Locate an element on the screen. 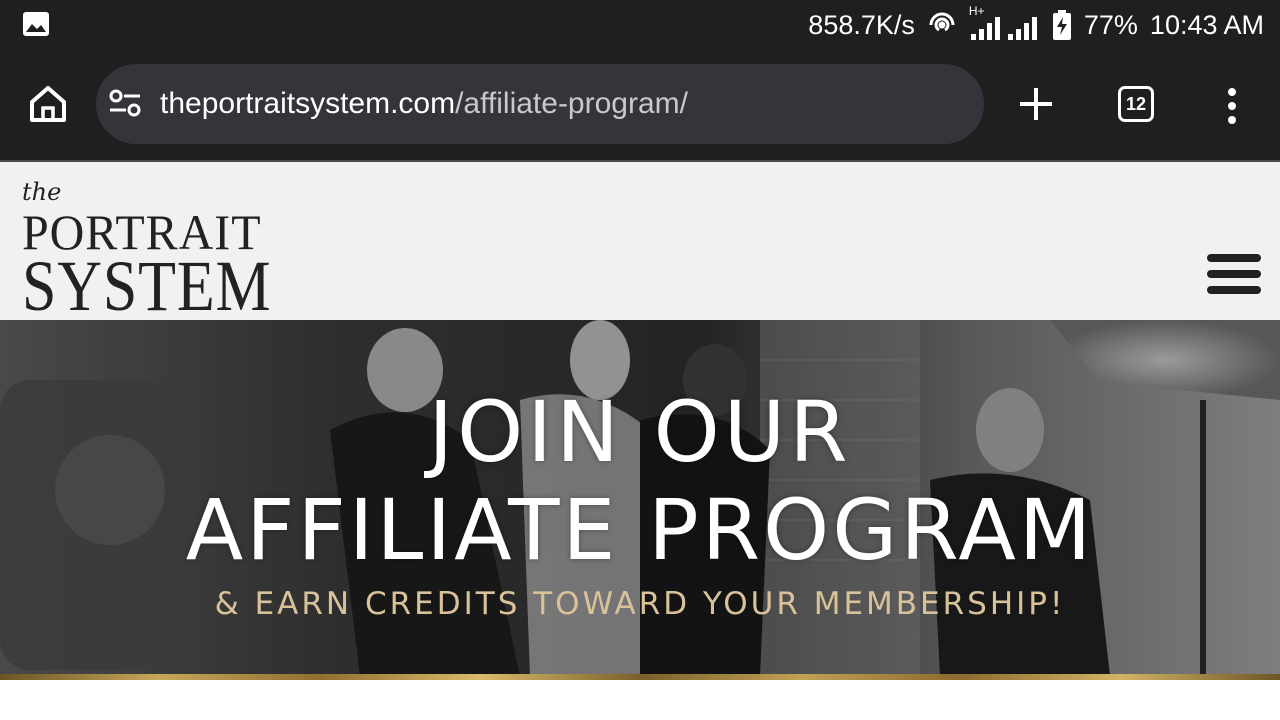 The image size is (1280, 720). signal-icon: H+ is located at coordinates (1004, 22).